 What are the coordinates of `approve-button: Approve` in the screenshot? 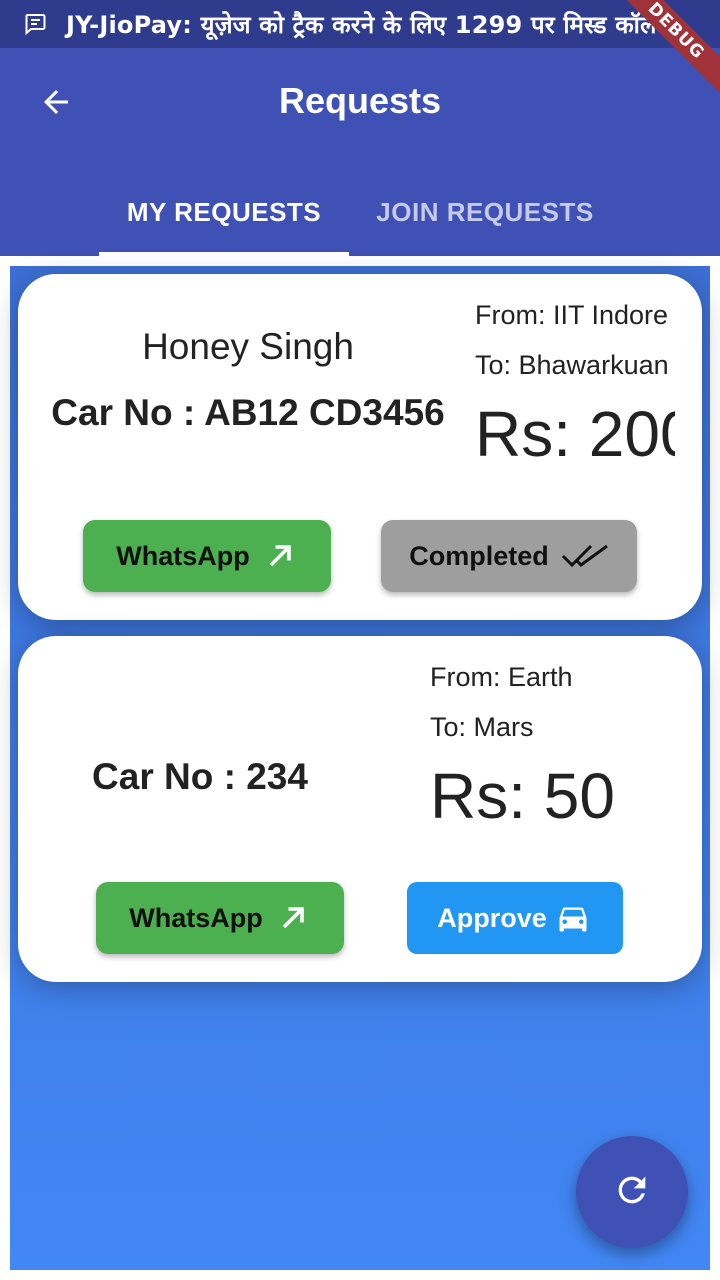 It's located at (515, 918).